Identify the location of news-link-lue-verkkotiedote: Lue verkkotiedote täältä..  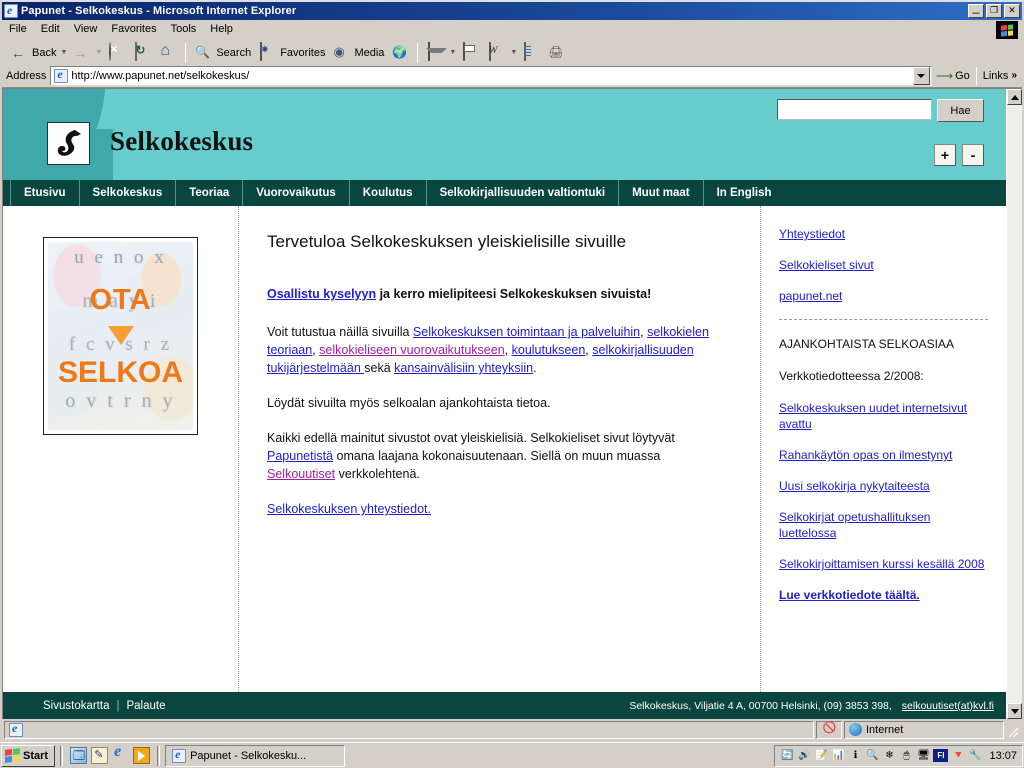
(883, 595).